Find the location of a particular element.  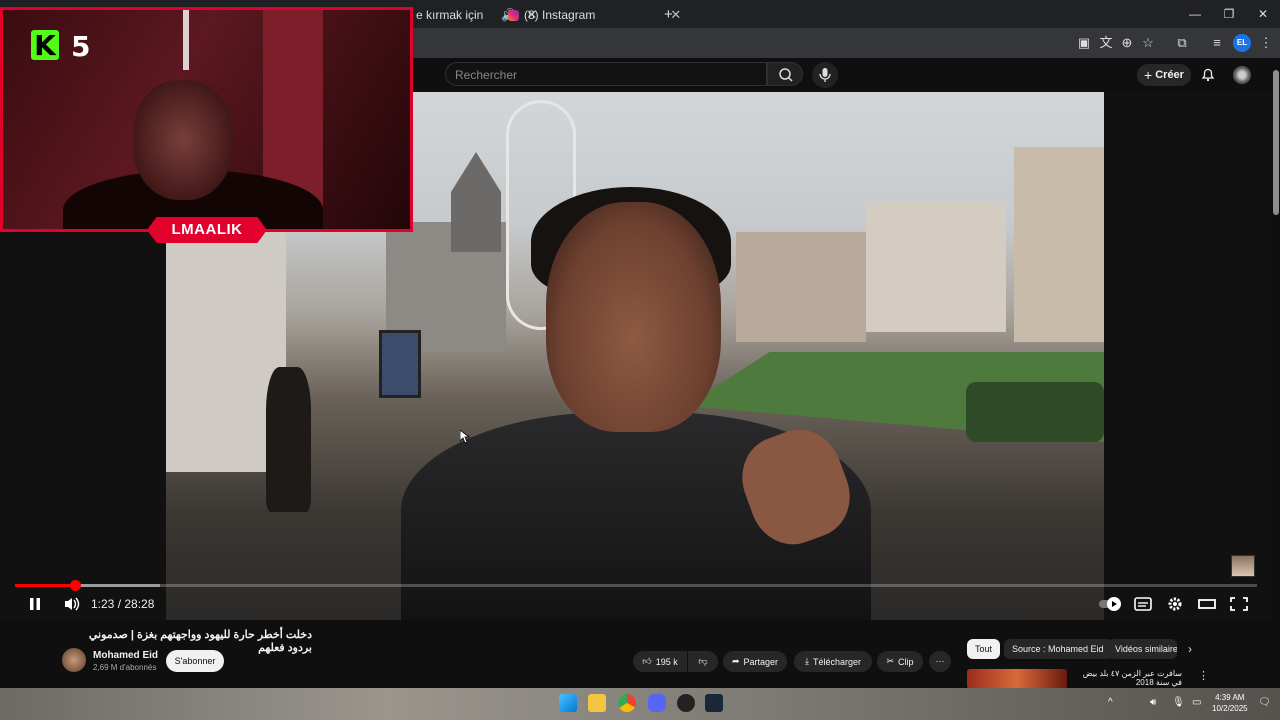

chevron-right-icon: › is located at coordinates (1190, 649).